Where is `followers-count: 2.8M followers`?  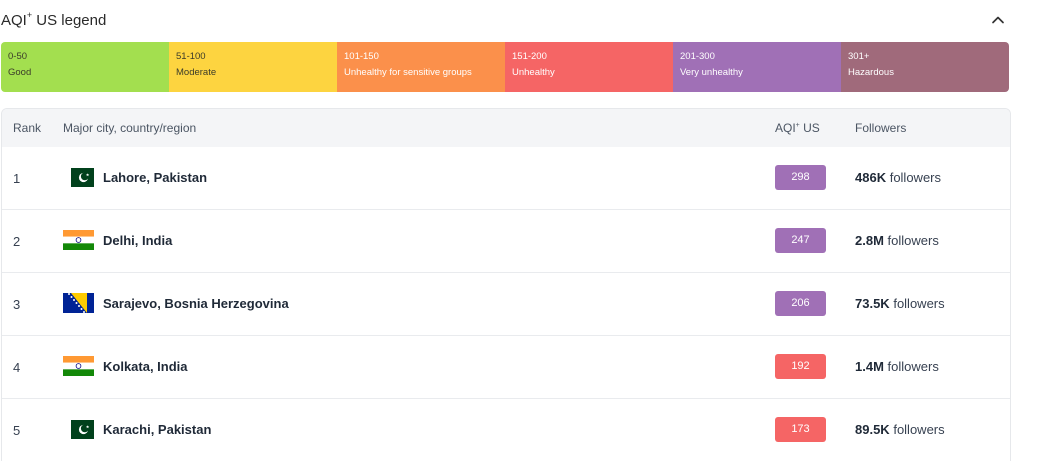 followers-count: 2.8M followers is located at coordinates (897, 240).